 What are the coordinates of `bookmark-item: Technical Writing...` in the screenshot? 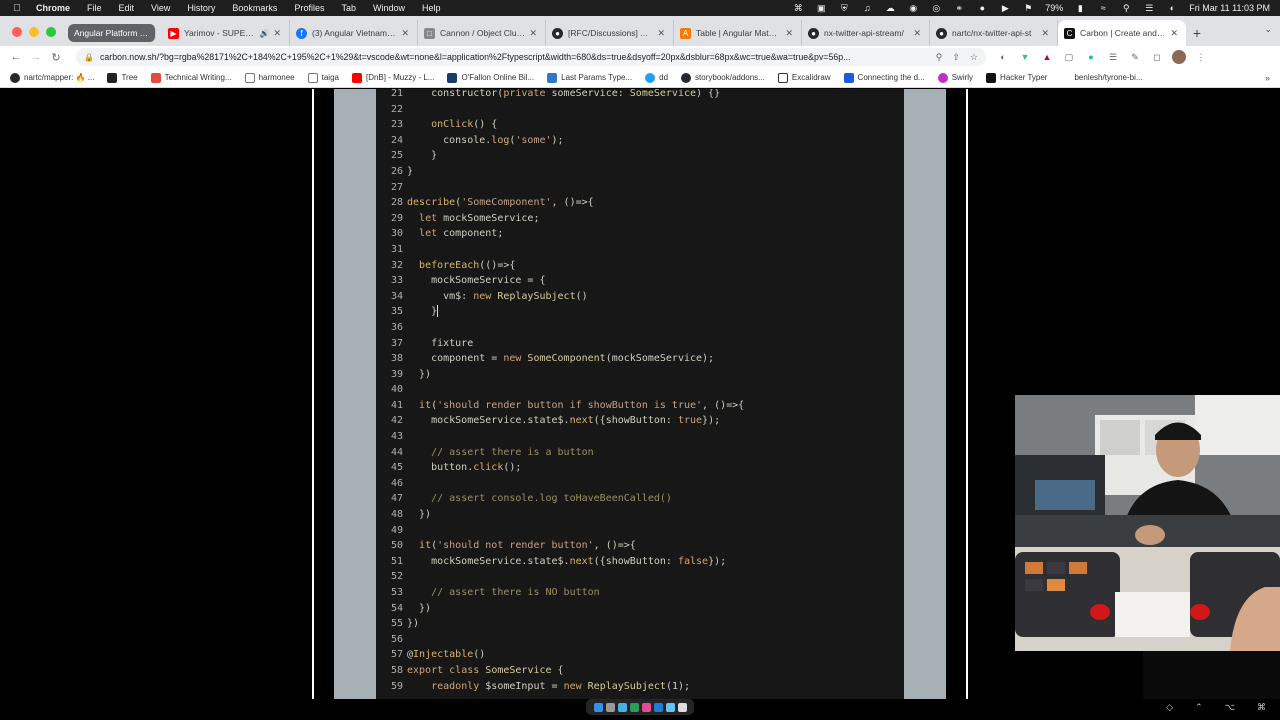 It's located at (191, 77).